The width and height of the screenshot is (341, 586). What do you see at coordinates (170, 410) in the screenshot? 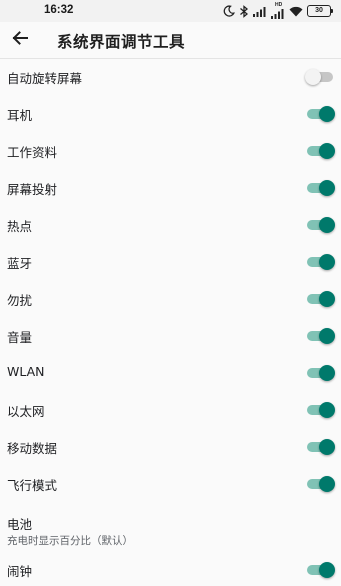
I see `setting-row-ethernet: 以太网` at bounding box center [170, 410].